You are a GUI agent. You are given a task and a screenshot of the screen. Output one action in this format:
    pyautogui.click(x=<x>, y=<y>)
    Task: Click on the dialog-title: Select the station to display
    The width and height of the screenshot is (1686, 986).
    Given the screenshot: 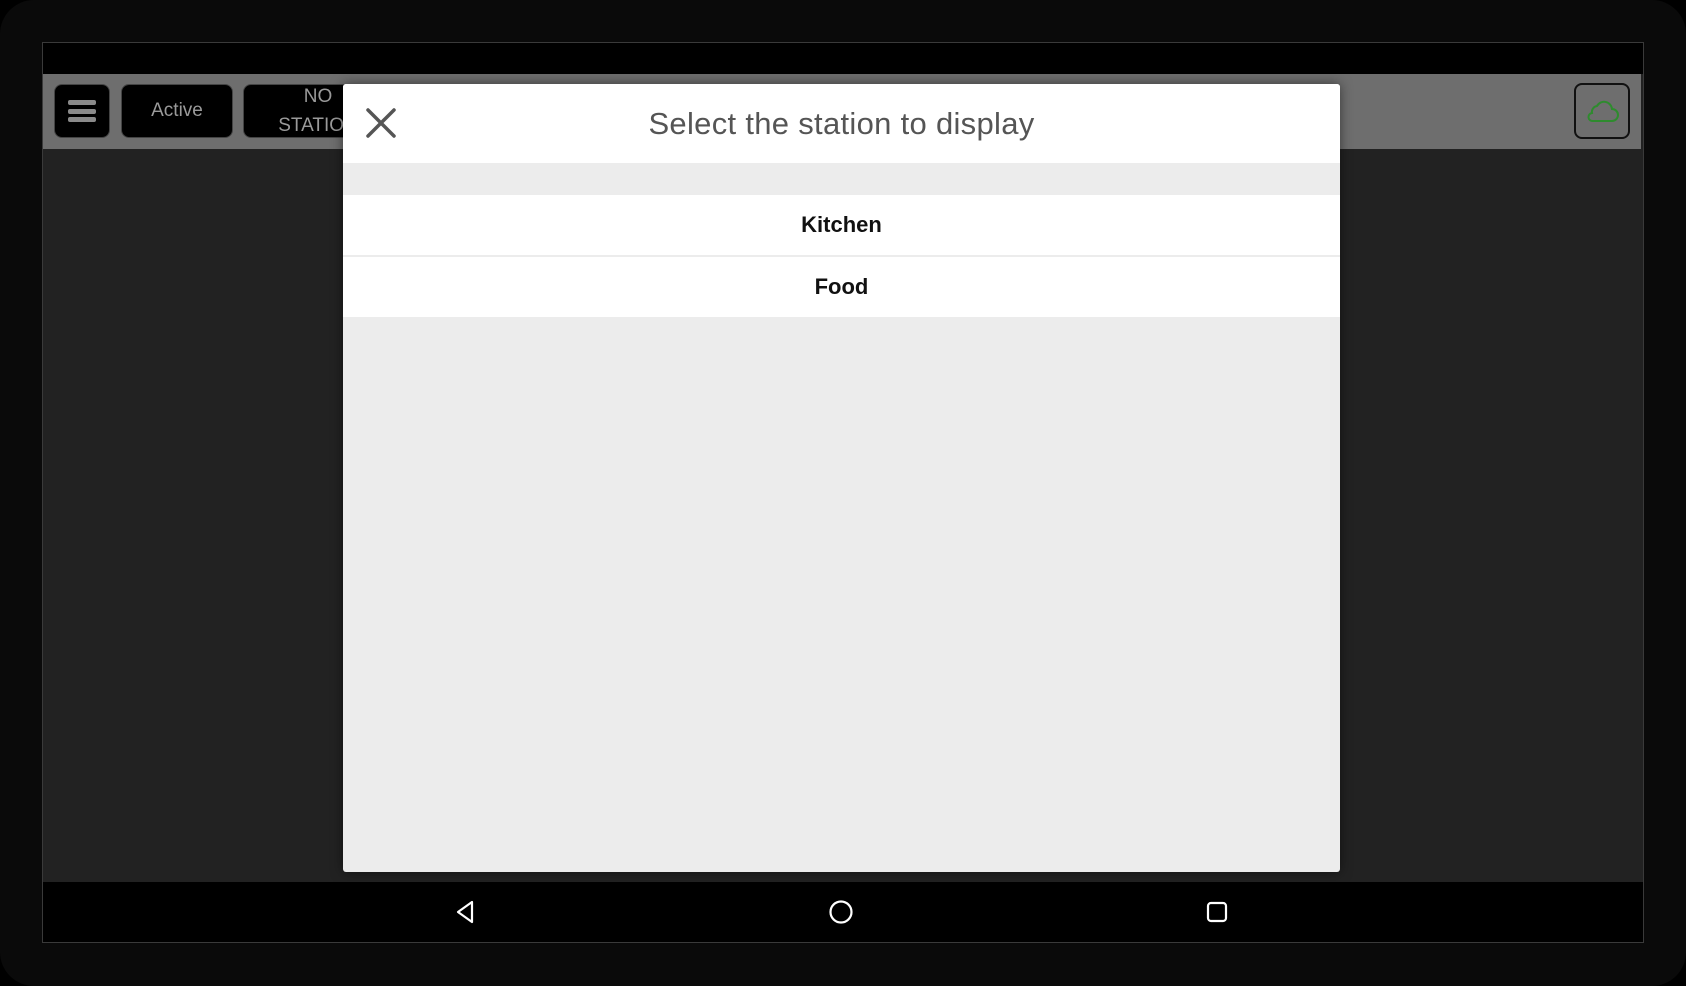 What is the action you would take?
    pyautogui.click(x=841, y=123)
    